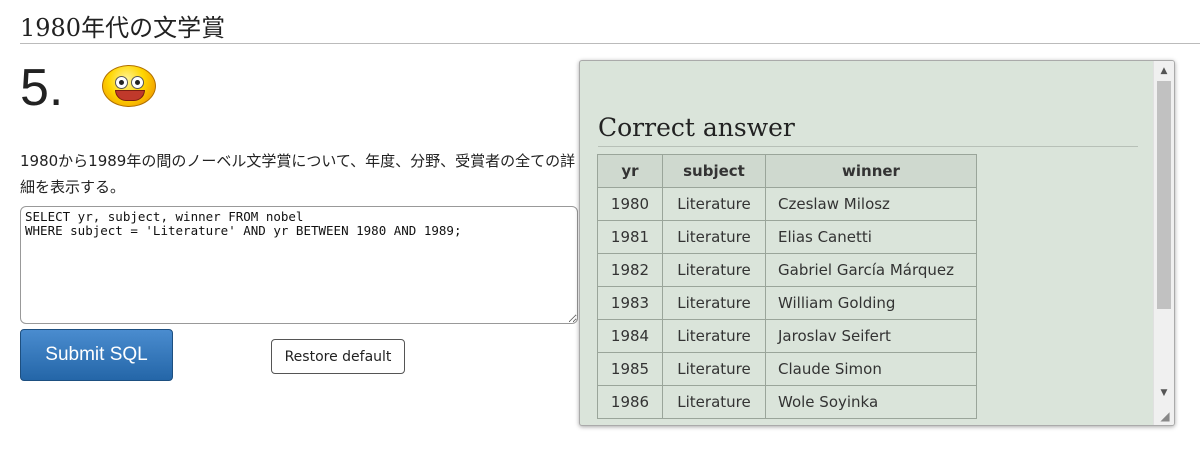 Image resolution: width=1200 pixels, height=465 pixels. I want to click on scroll-down-arrow-icon: ▼, so click(1164, 393).